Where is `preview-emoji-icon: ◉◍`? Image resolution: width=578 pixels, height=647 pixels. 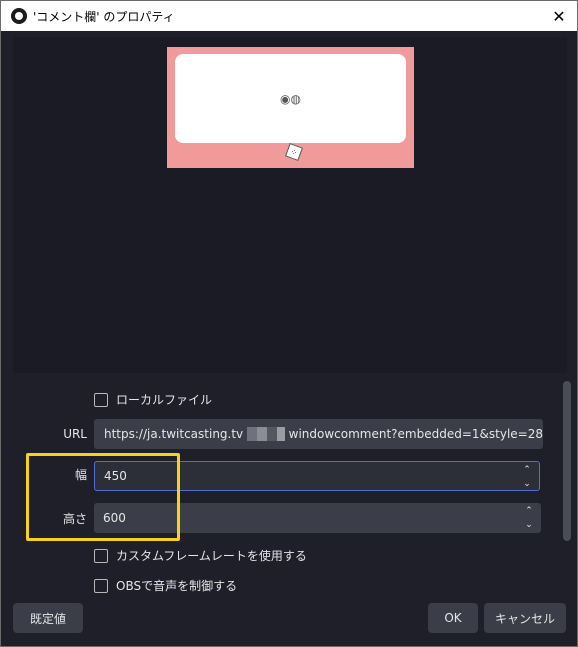 preview-emoji-icon: ◉◍ is located at coordinates (290, 98).